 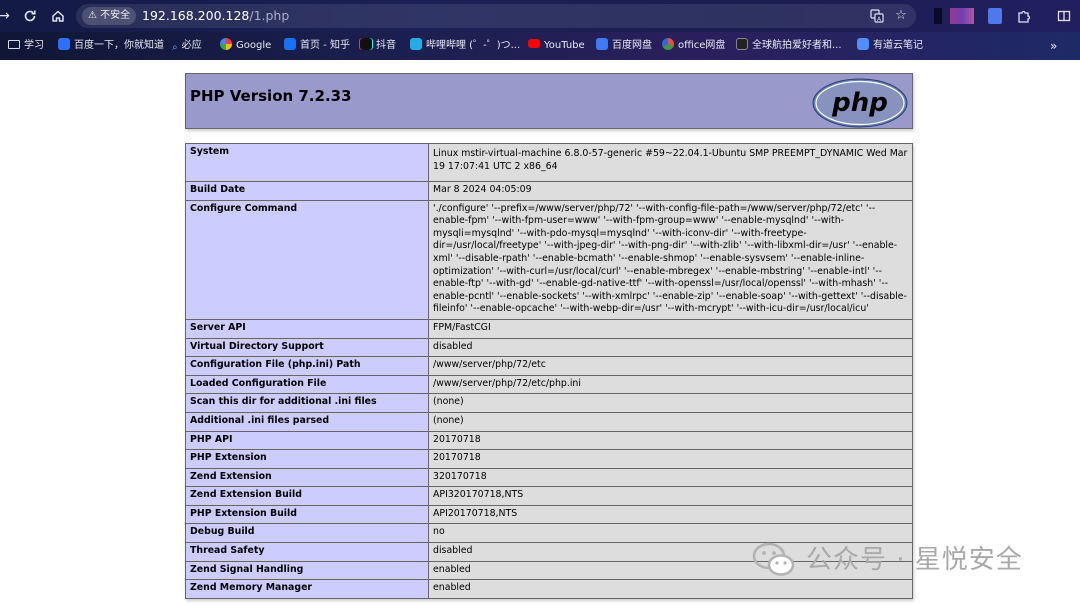 I want to click on bookmark-item: Google, so click(x=245, y=46).